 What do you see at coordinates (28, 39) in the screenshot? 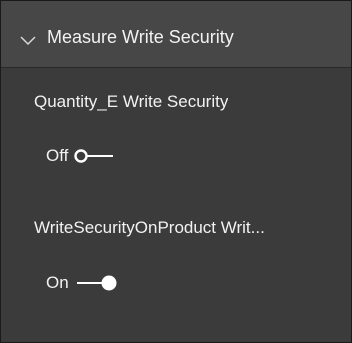
I see `chevron-down-icon` at bounding box center [28, 39].